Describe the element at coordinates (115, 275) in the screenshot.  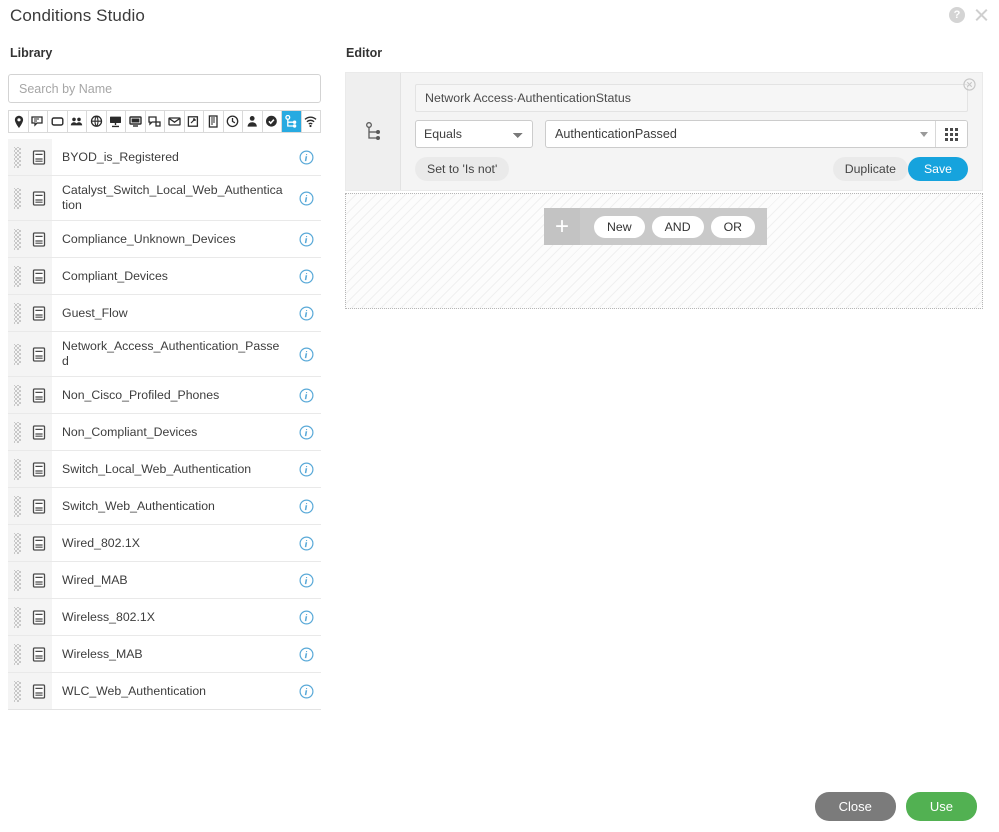
I see `list-item-label: Compliant_Devices` at that location.